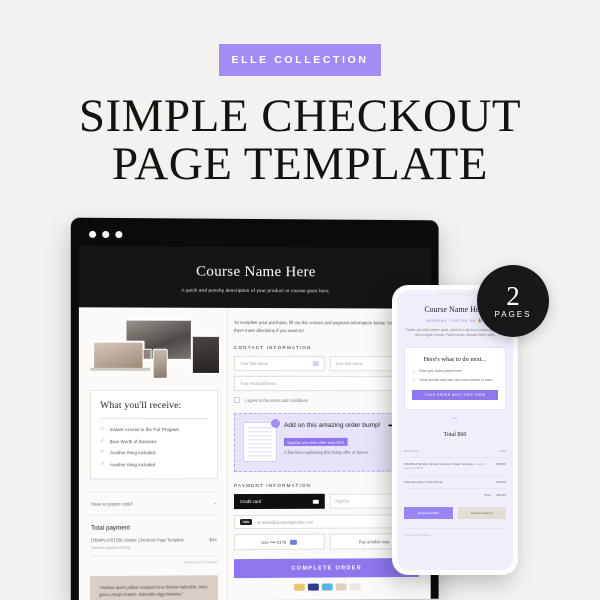 This screenshot has height=600, width=600. What do you see at coordinates (341, 587) in the screenshot?
I see `discover-icon` at bounding box center [341, 587].